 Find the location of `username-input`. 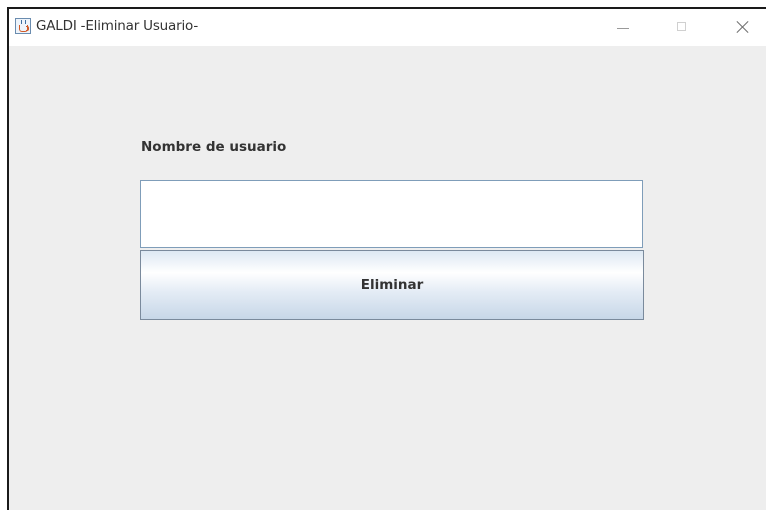

username-input is located at coordinates (391, 214).